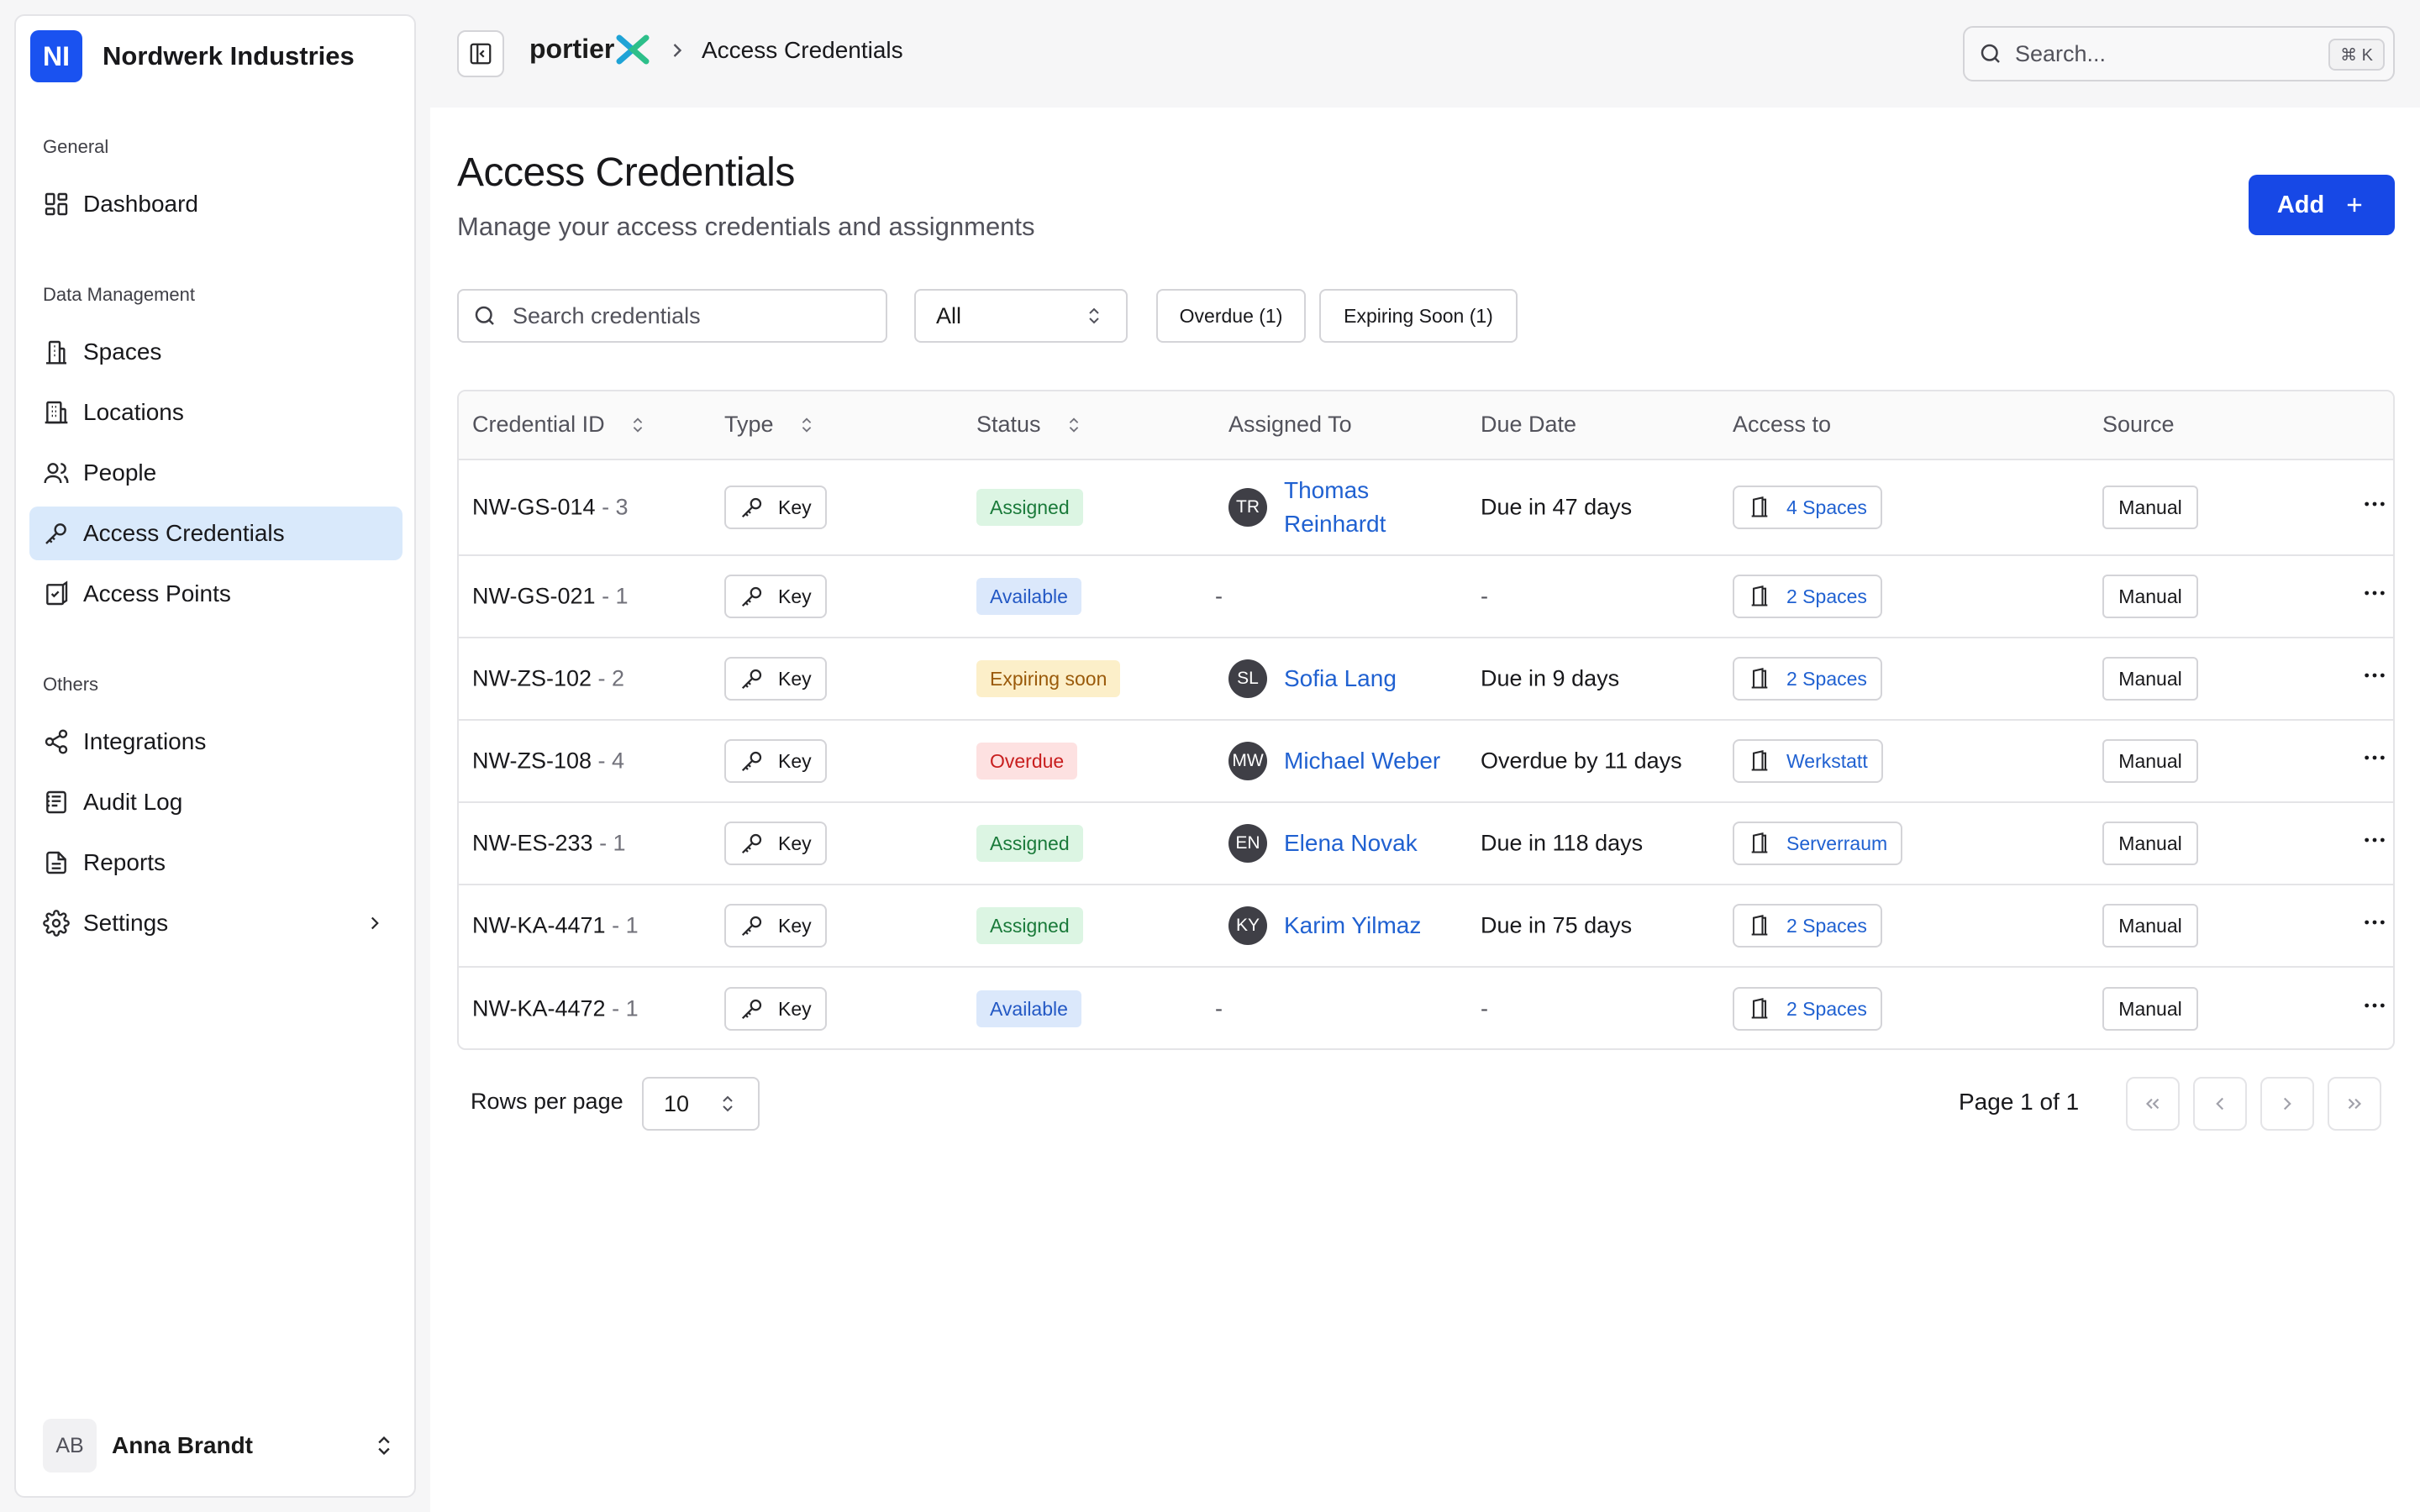 Image resolution: width=2420 pixels, height=1512 pixels. What do you see at coordinates (551, 508) in the screenshot?
I see `credential-id: NW-GS-014 - 3` at bounding box center [551, 508].